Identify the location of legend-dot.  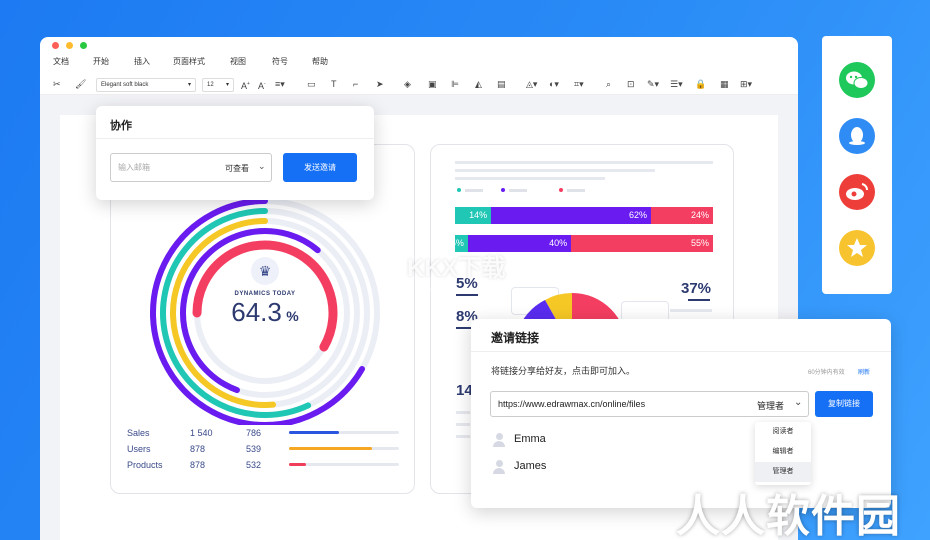
(503, 190).